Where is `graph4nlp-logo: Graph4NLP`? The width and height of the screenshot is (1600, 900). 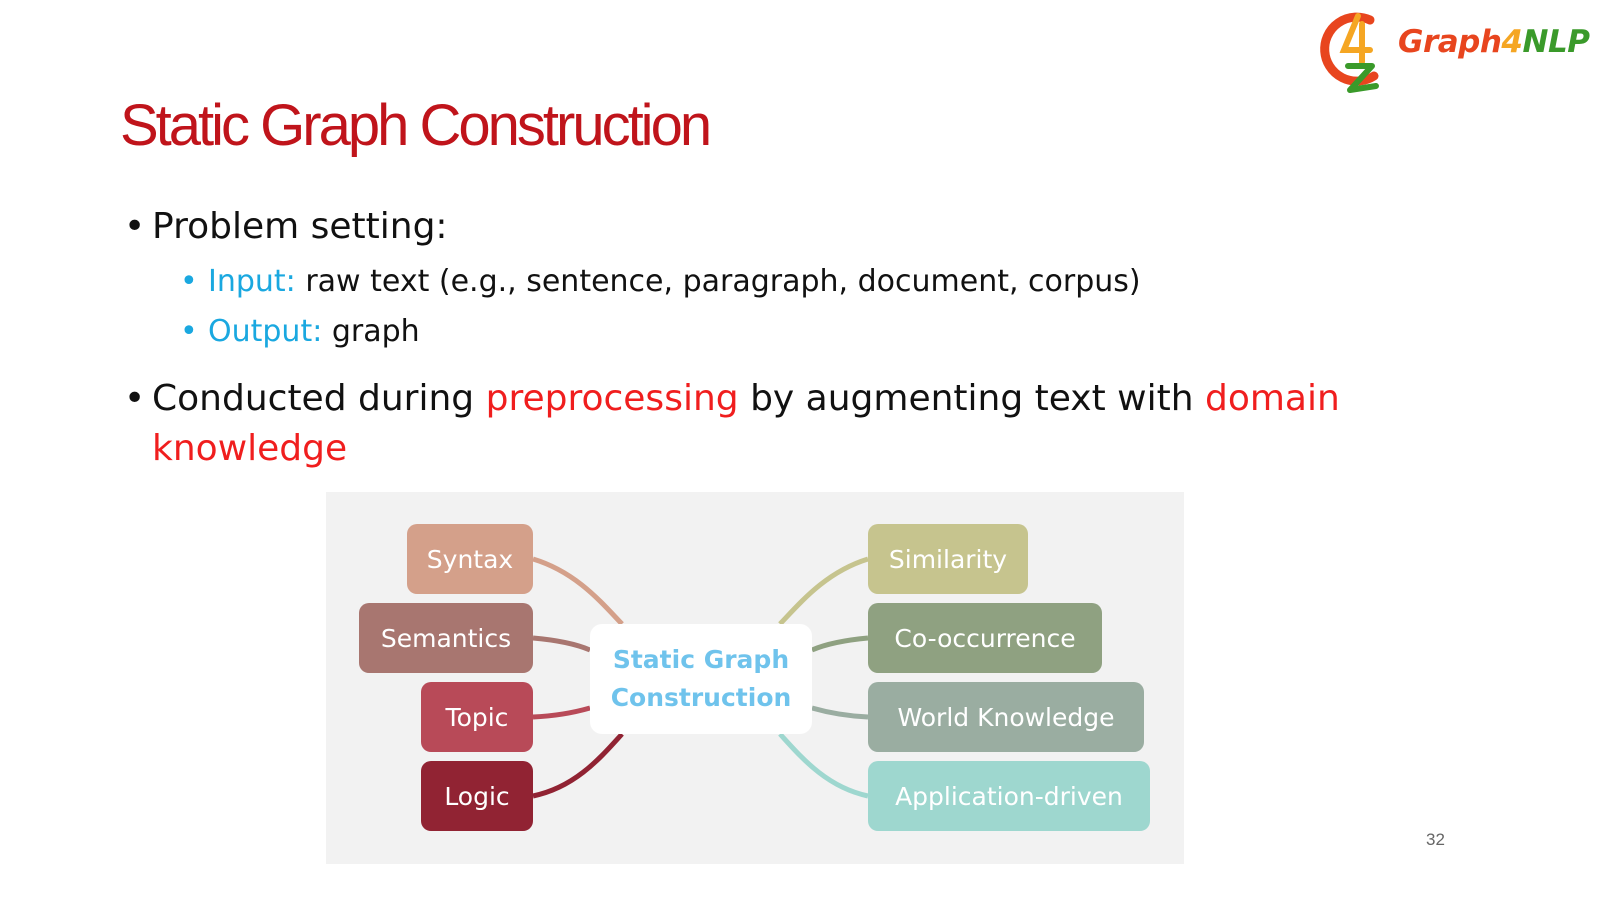 graph4nlp-logo: Graph4NLP is located at coordinates (1459, 51).